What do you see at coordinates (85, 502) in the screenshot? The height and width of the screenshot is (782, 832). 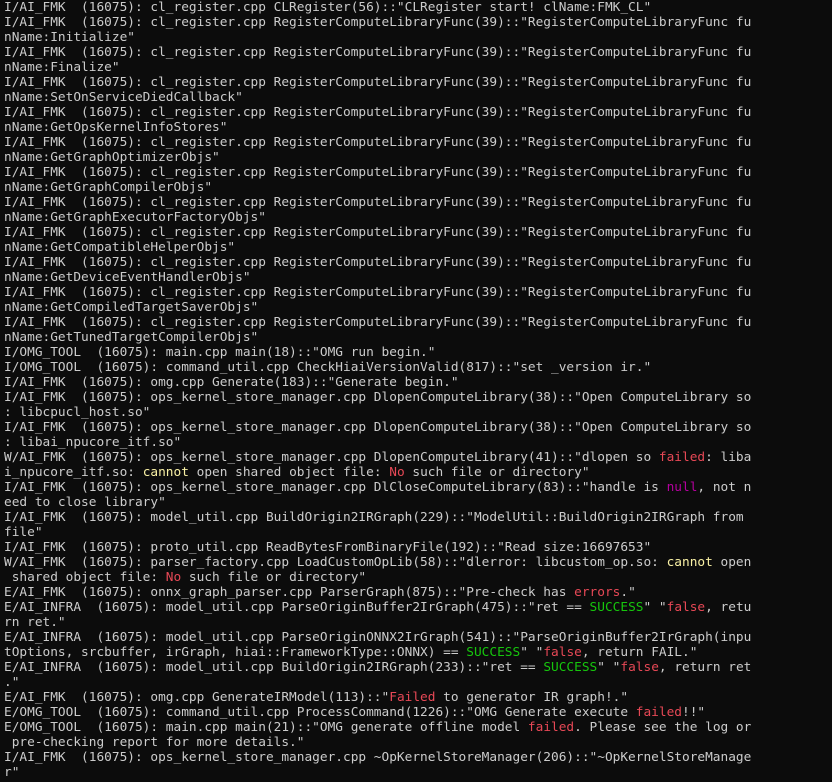 I see `log-text: eed to close library"` at bounding box center [85, 502].